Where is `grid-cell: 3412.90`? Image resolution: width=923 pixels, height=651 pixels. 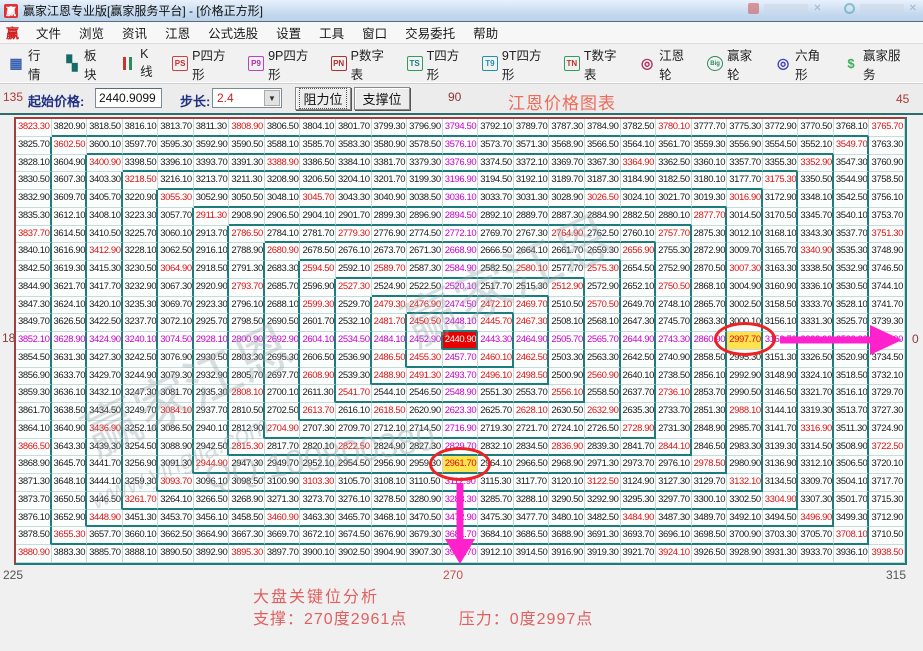
grid-cell: 3412.90 is located at coordinates (105, 252).